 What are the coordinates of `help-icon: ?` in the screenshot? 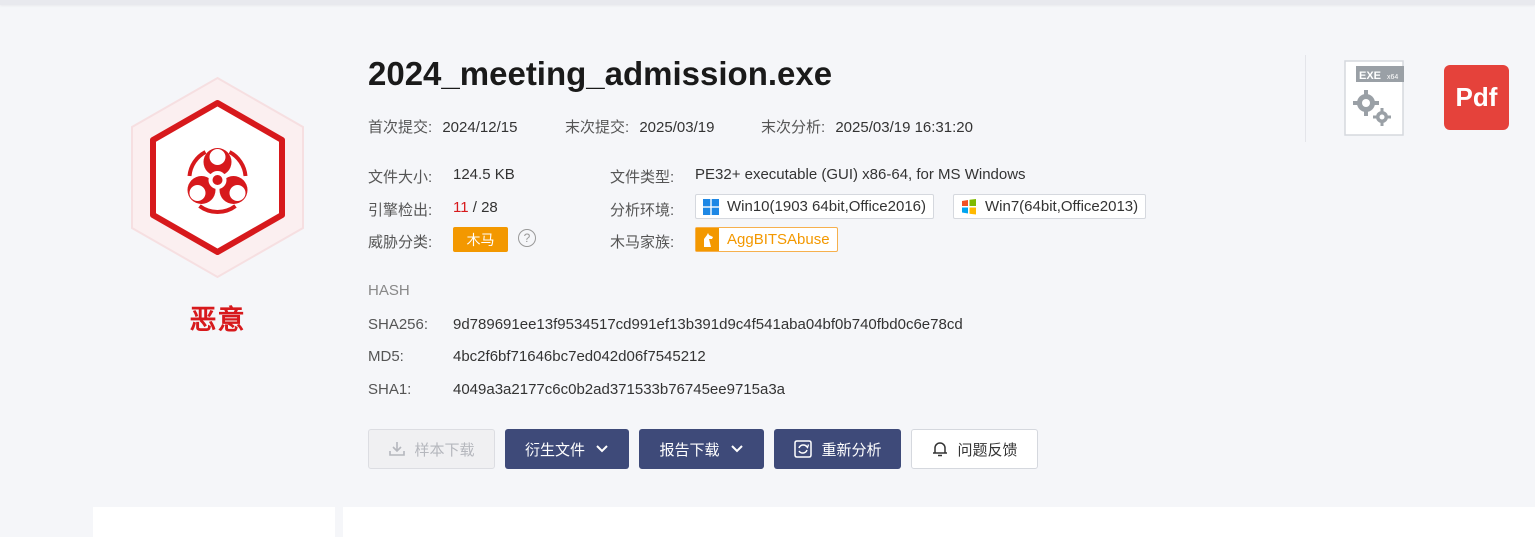 It's located at (527, 238).